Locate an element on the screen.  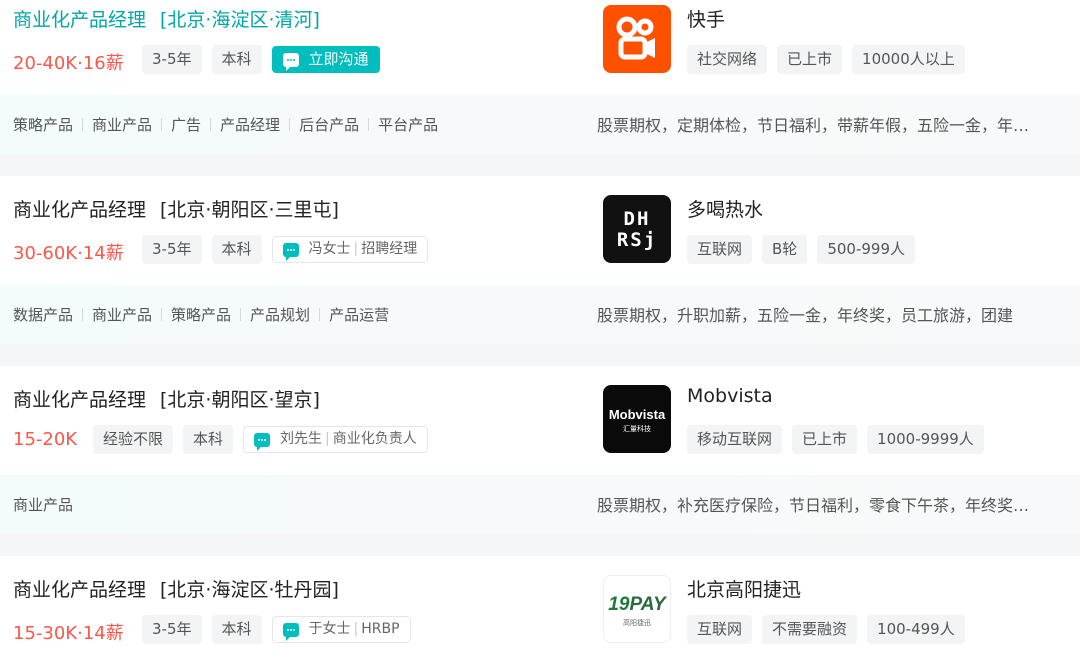
job-title-link: 商业化产品经理 [北京·朝阳区·望京] is located at coordinates (166, 398).